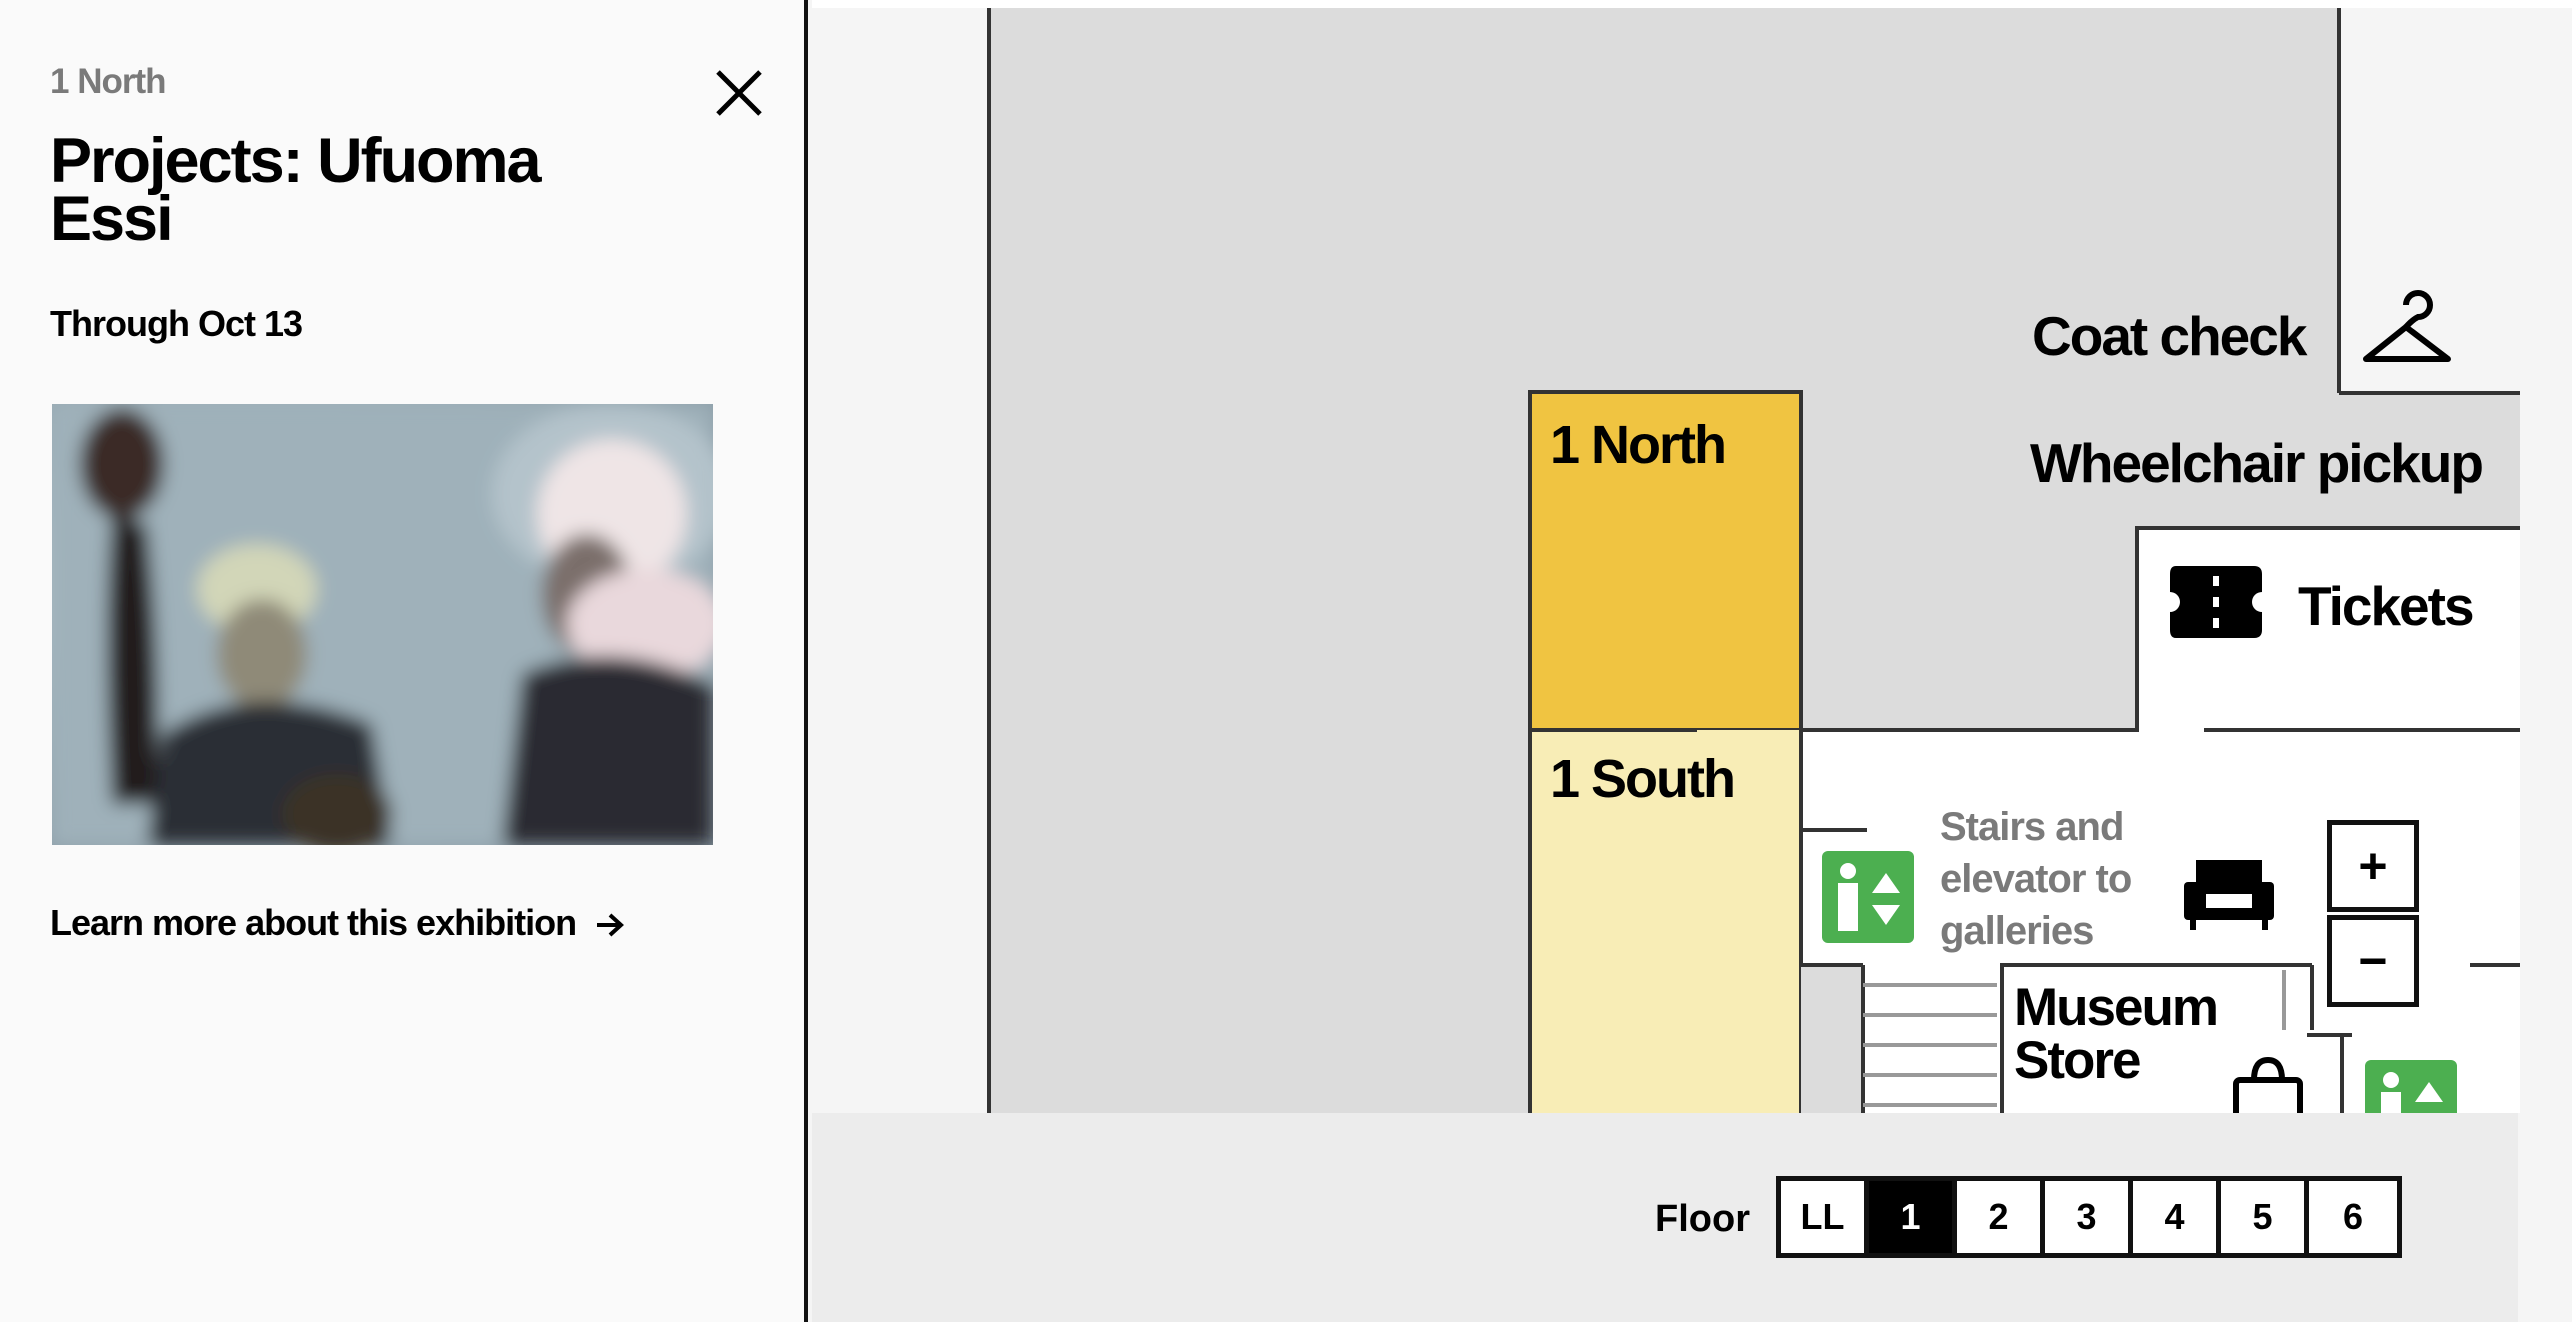  What do you see at coordinates (176, 323) in the screenshot?
I see `exhibition-dates: Through Oct 13` at bounding box center [176, 323].